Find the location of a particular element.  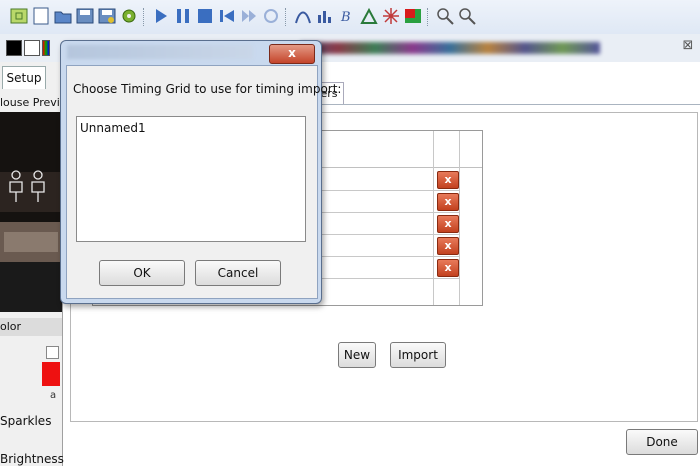

house-preview-label: louse Previ is located at coordinates (30, 102).